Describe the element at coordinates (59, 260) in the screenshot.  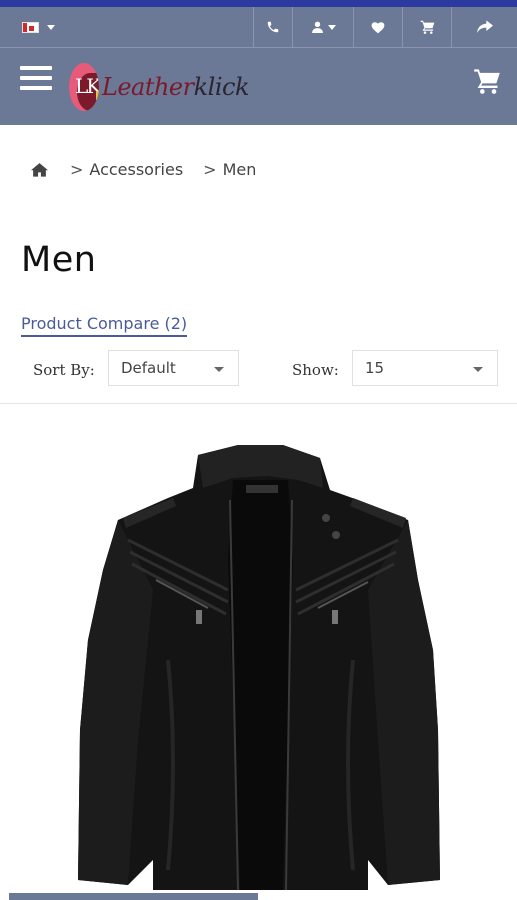
I see `page-title: Men` at that location.